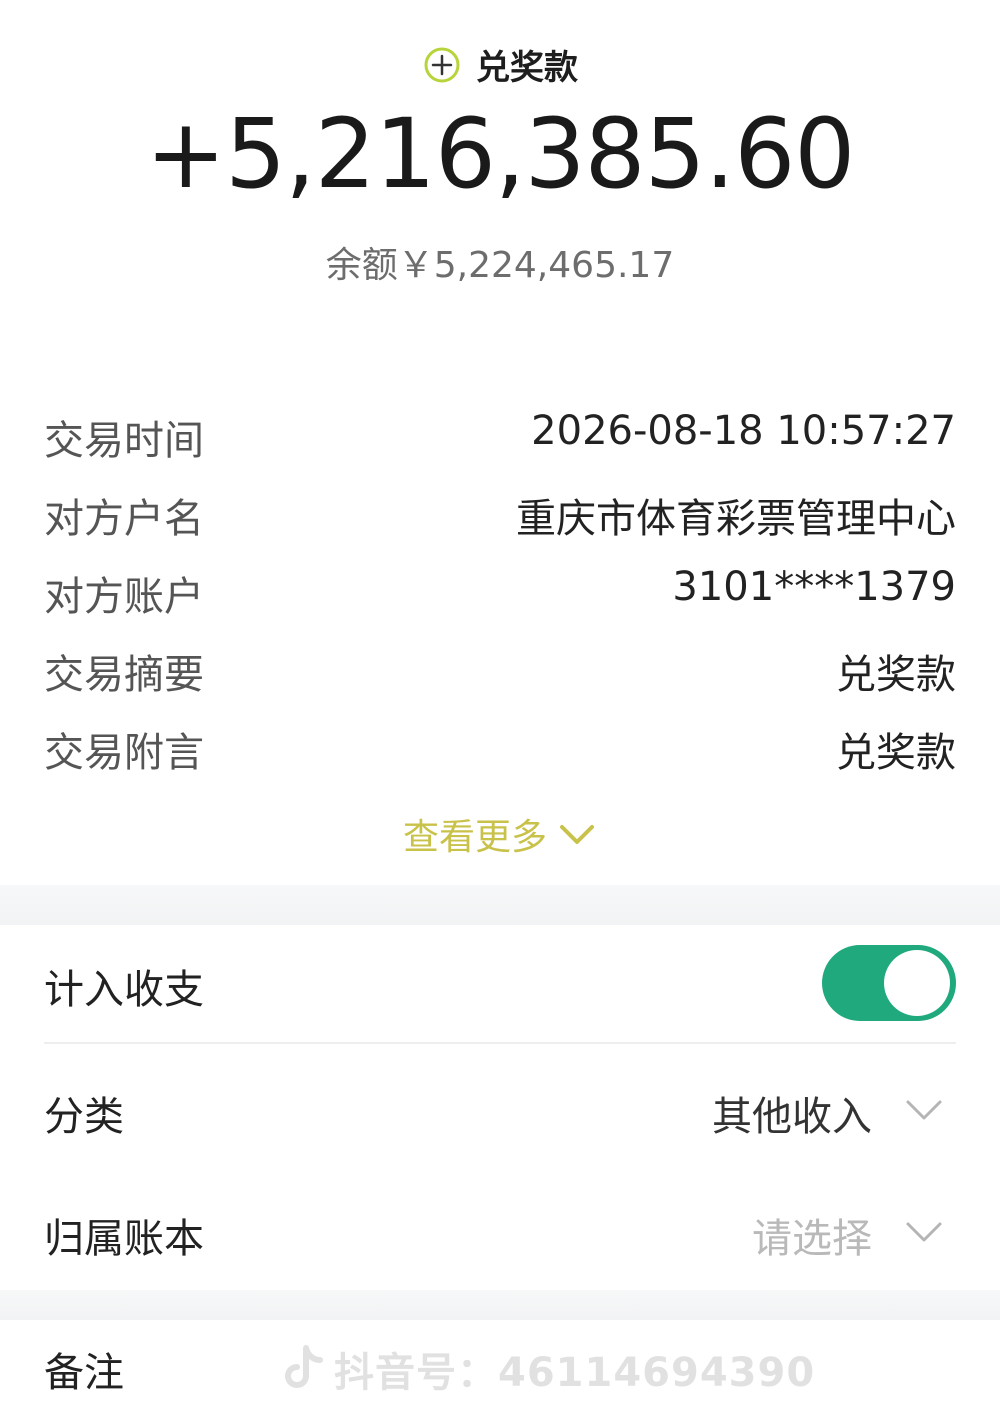 This screenshot has height=1421, width=1000. What do you see at coordinates (812, 1239) in the screenshot?
I see `ledger-placeholder: 请选择` at bounding box center [812, 1239].